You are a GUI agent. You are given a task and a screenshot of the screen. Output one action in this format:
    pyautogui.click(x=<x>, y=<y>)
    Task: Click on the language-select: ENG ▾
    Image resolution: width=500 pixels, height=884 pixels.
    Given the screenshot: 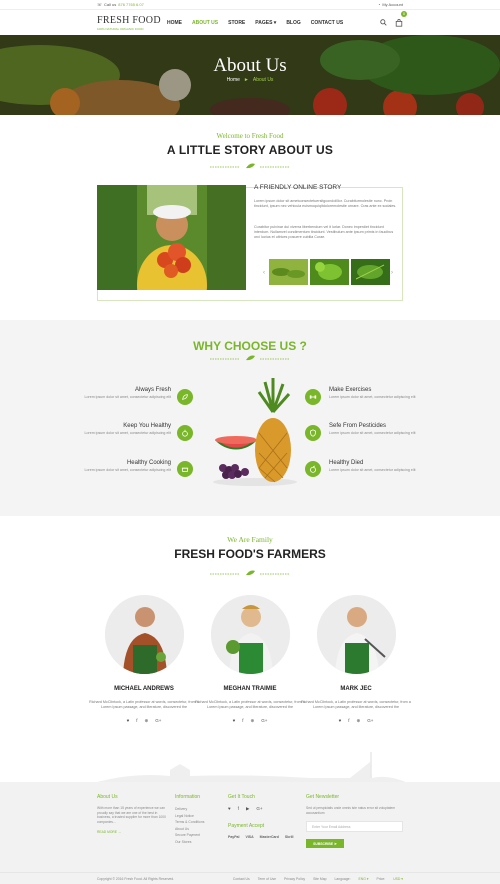 What is the action you would take?
    pyautogui.click(x=364, y=879)
    